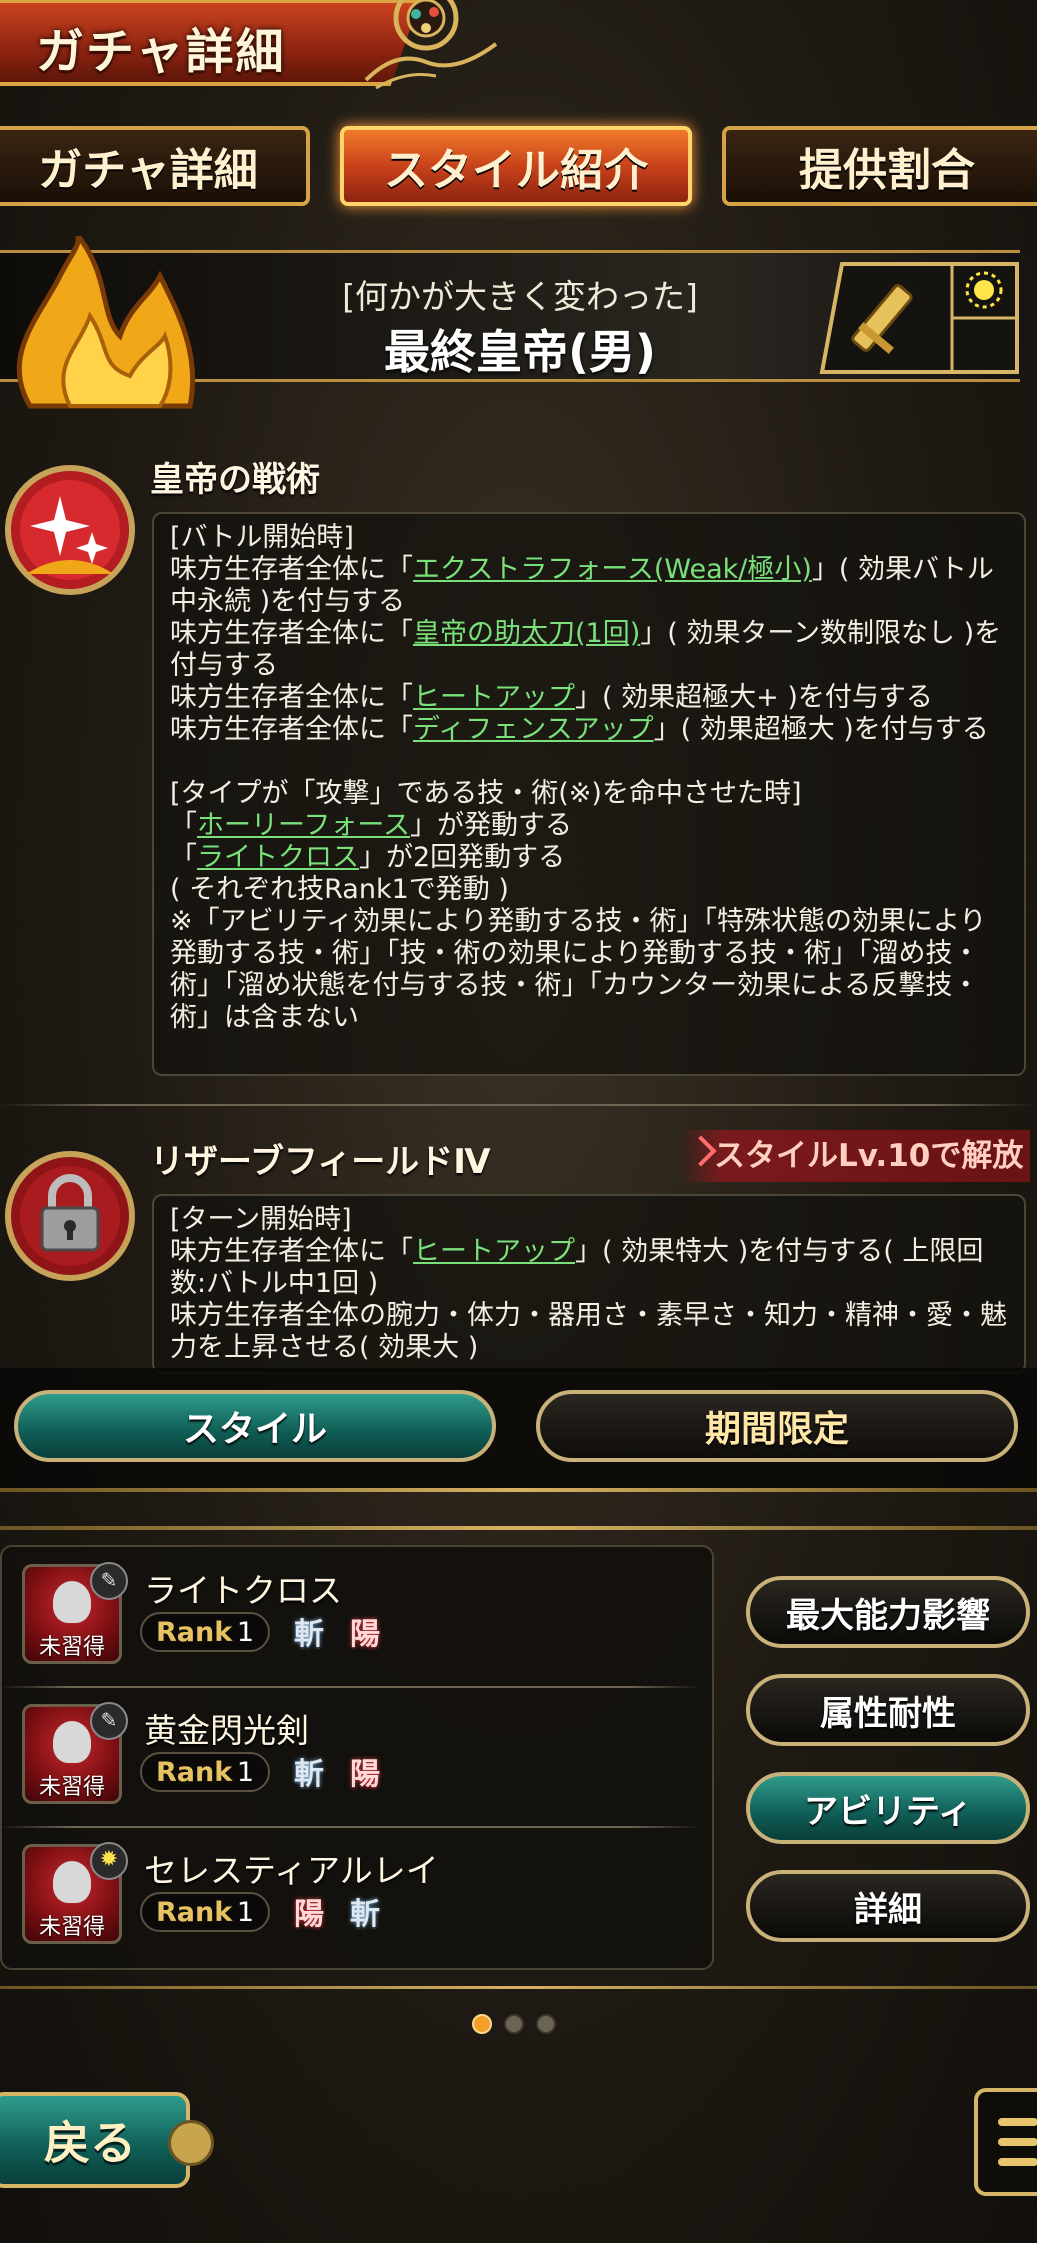 This screenshot has width=1037, height=2243. What do you see at coordinates (262, 537) in the screenshot?
I see `desc-line: [バトル開始時]` at bounding box center [262, 537].